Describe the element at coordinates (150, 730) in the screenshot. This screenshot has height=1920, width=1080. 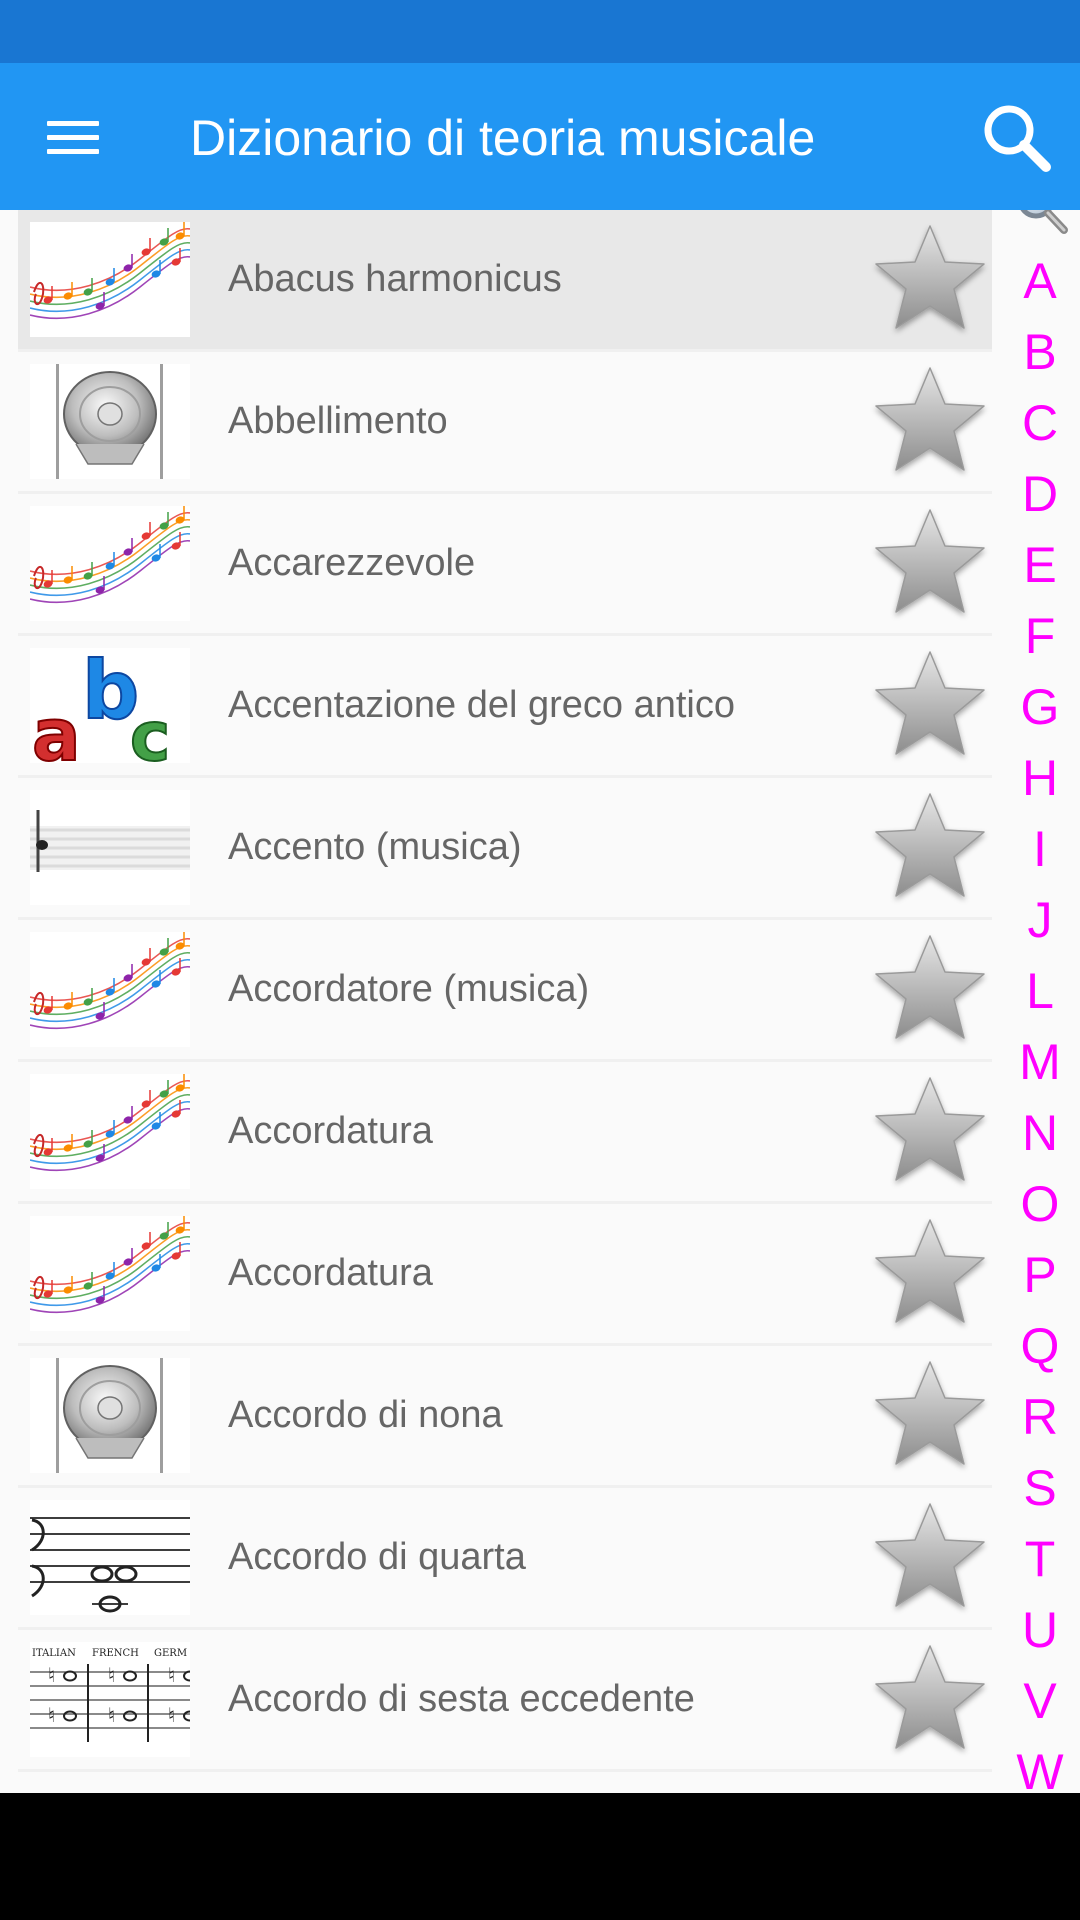
I see `svg-text: c` at that location.